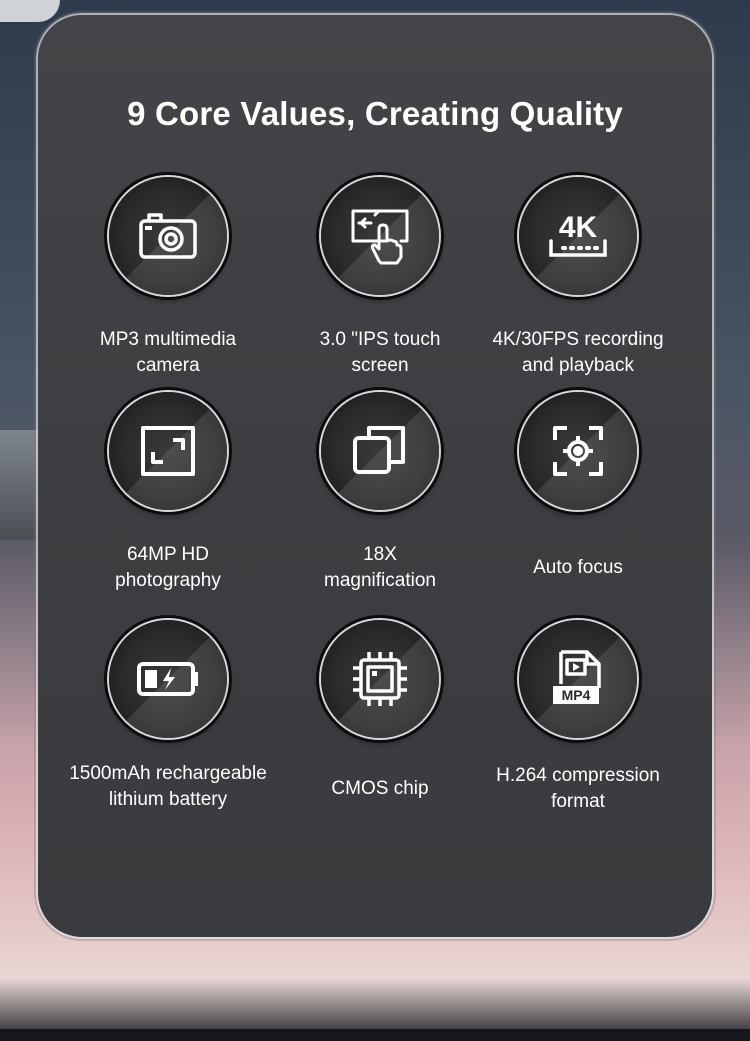  What do you see at coordinates (168, 799) in the screenshot?
I see `feature-label-2: lithium battery` at bounding box center [168, 799].